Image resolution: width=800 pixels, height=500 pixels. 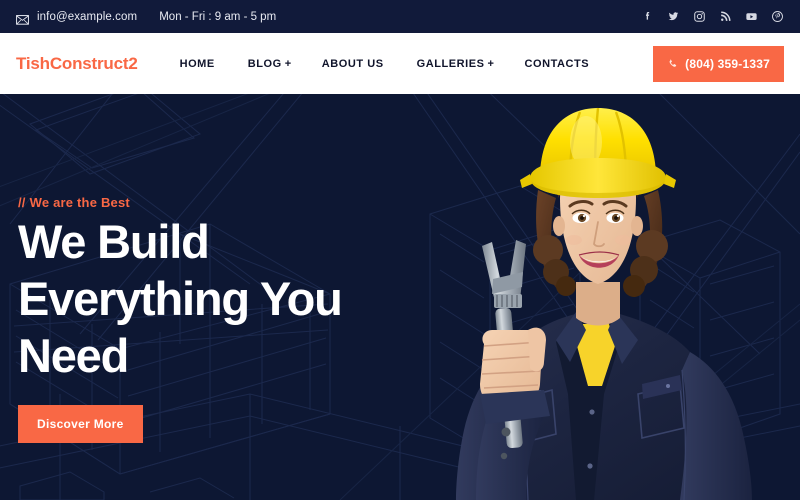 What do you see at coordinates (637, 226) in the screenshot?
I see `ear-right` at bounding box center [637, 226].